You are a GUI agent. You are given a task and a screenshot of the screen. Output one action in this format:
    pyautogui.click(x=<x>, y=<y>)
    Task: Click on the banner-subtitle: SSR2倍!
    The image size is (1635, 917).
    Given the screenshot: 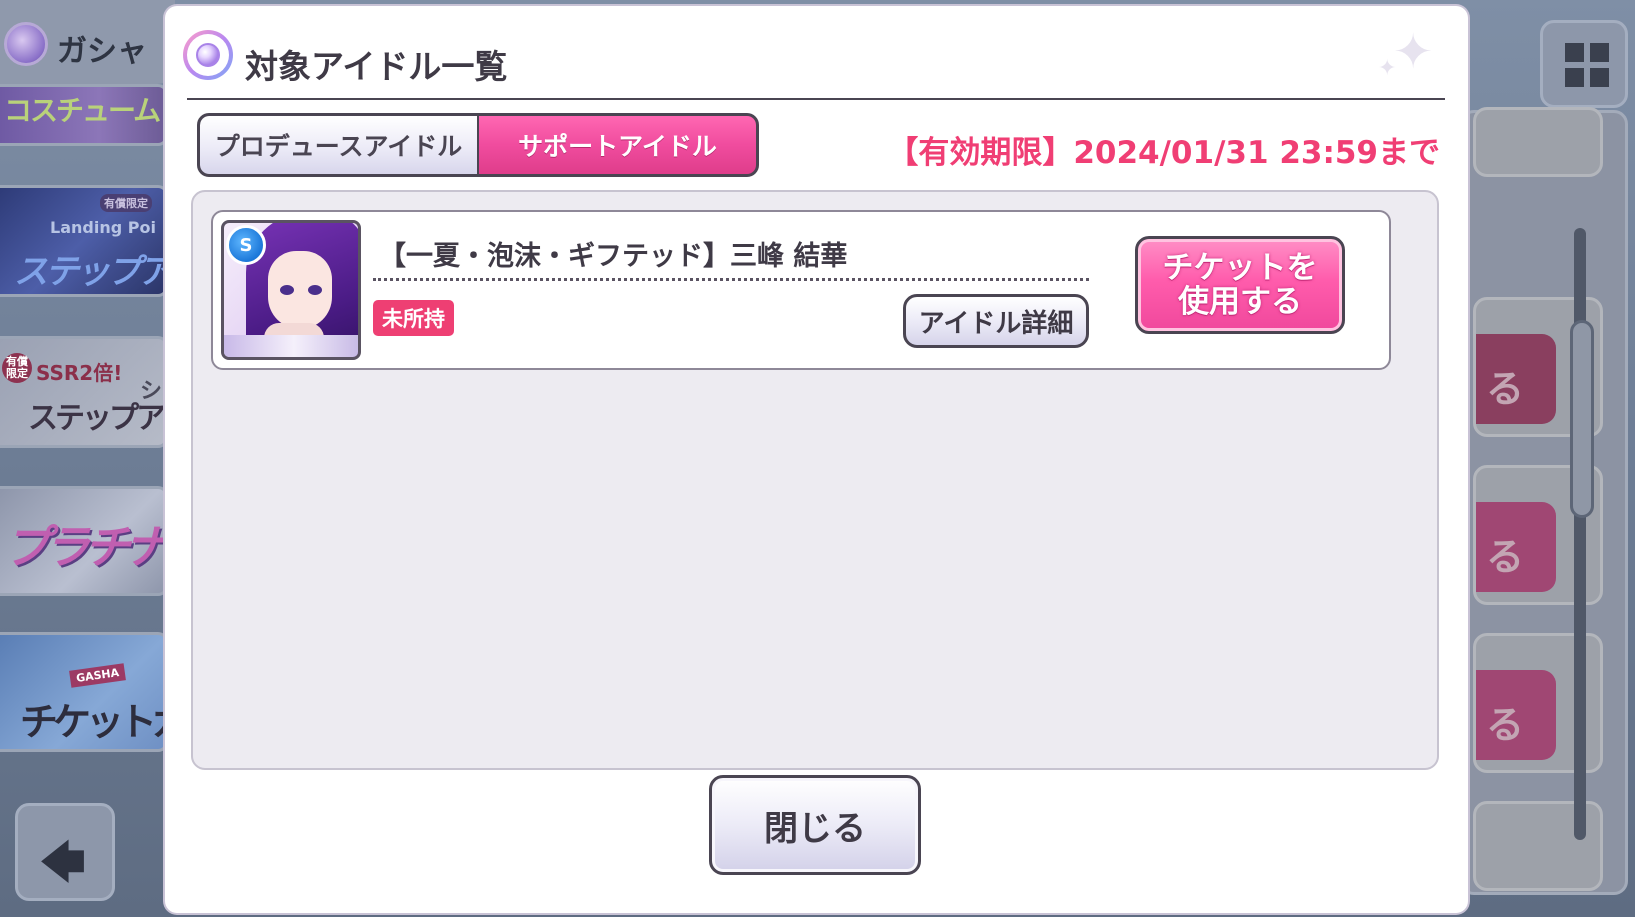 What is the action you would take?
    pyautogui.click(x=79, y=373)
    